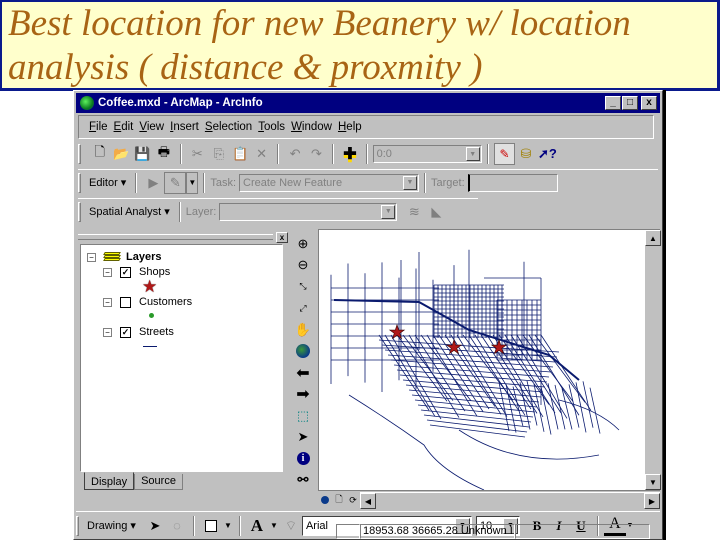 The image size is (720, 540). What do you see at coordinates (124, 257) in the screenshot?
I see `tree-root-layers: − Layers` at bounding box center [124, 257].